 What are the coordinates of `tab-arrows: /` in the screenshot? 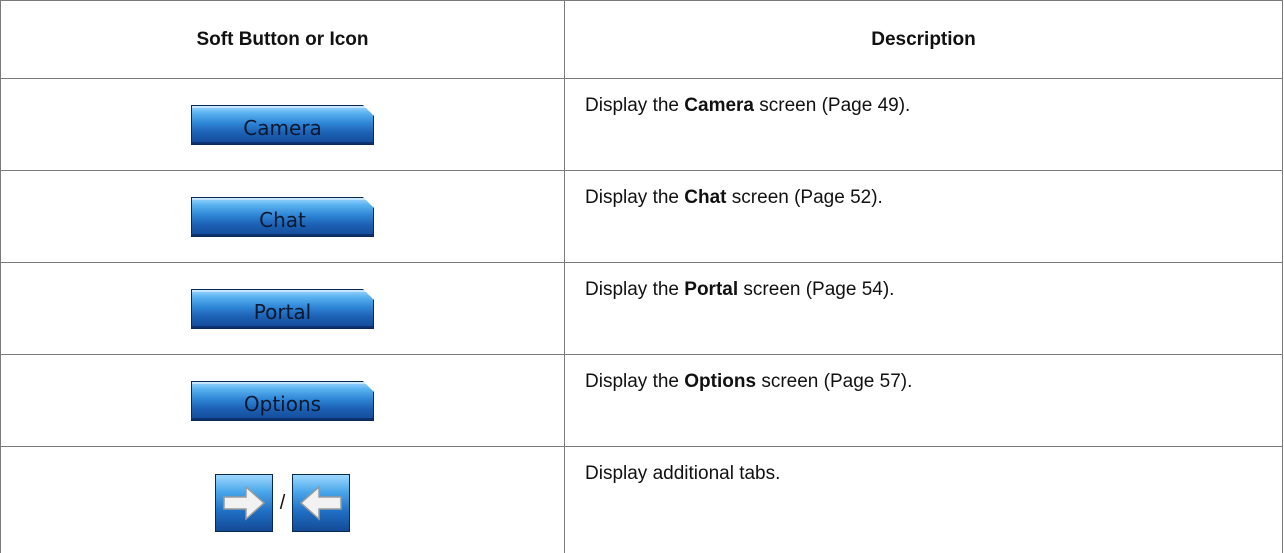 It's located at (283, 503).